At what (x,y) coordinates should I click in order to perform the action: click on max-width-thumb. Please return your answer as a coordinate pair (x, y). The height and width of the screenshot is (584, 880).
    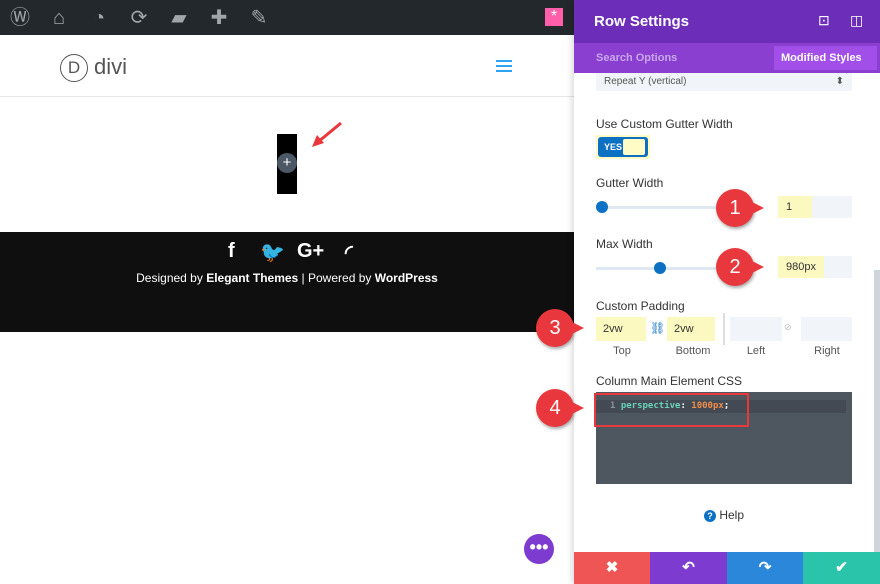
    Looking at the image, I should click on (660, 268).